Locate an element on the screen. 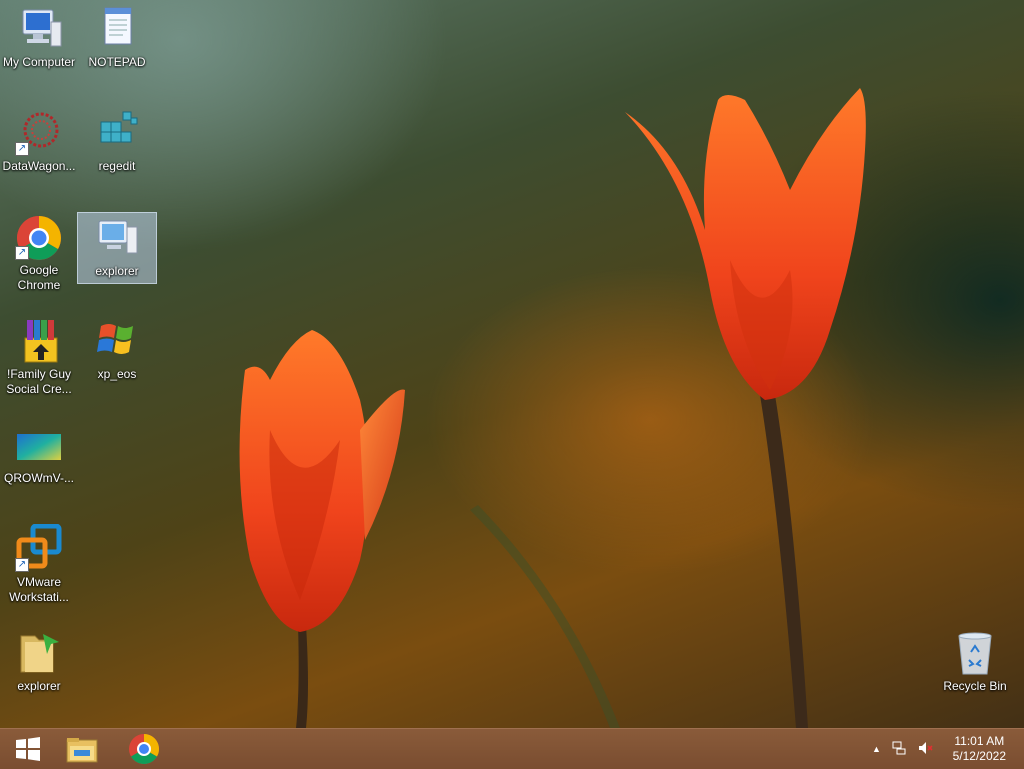  vmware-icon: ↗ is located at coordinates (39, 547).